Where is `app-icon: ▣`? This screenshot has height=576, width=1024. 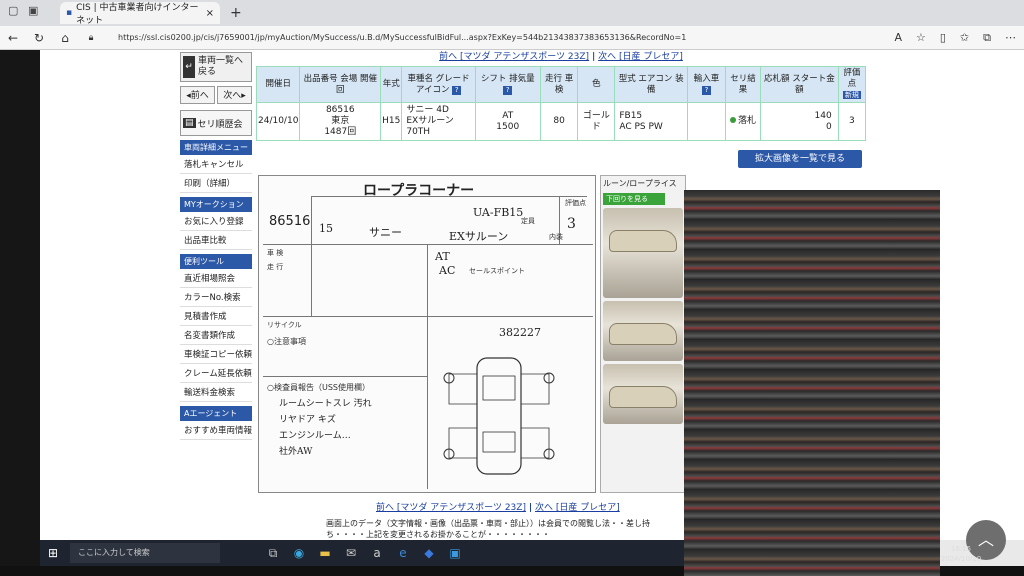 app-icon: ▣ is located at coordinates (455, 553).